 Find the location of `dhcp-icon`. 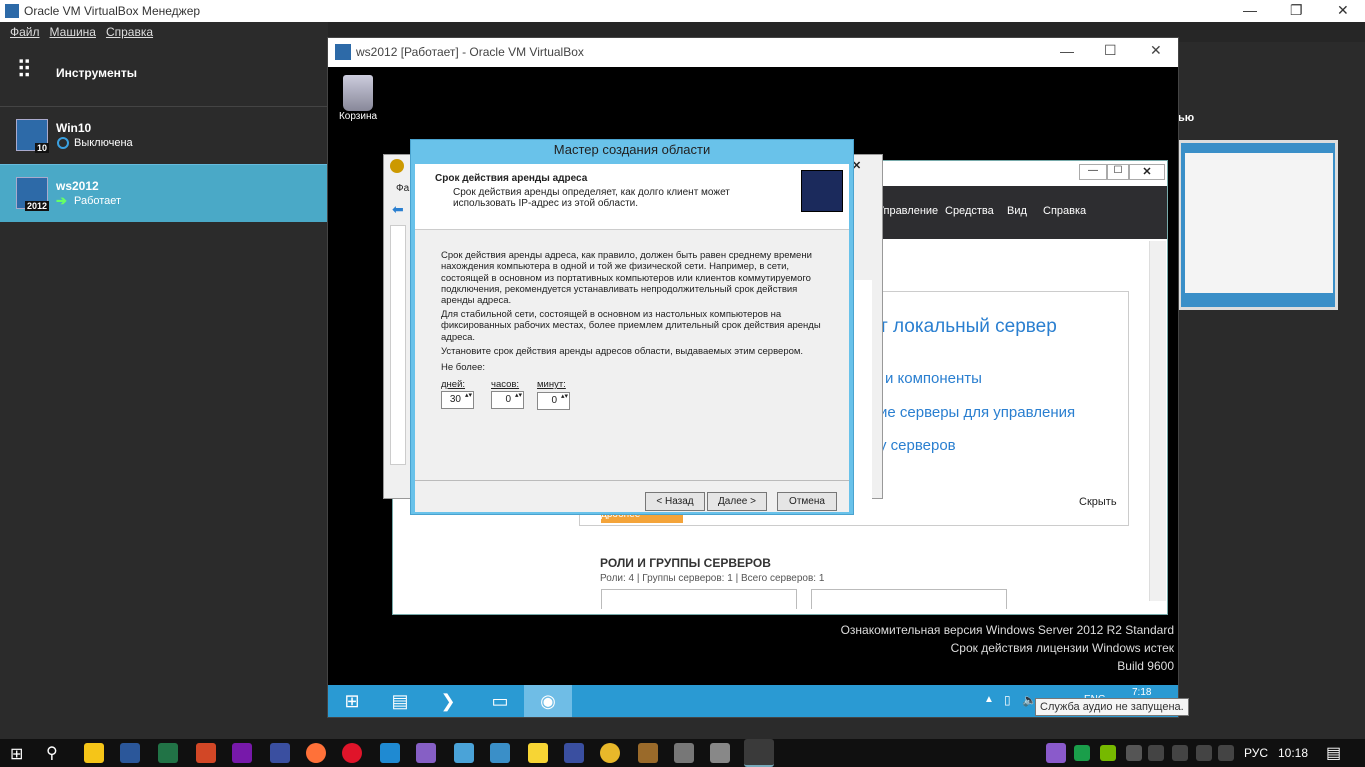

dhcp-icon is located at coordinates (397, 166).